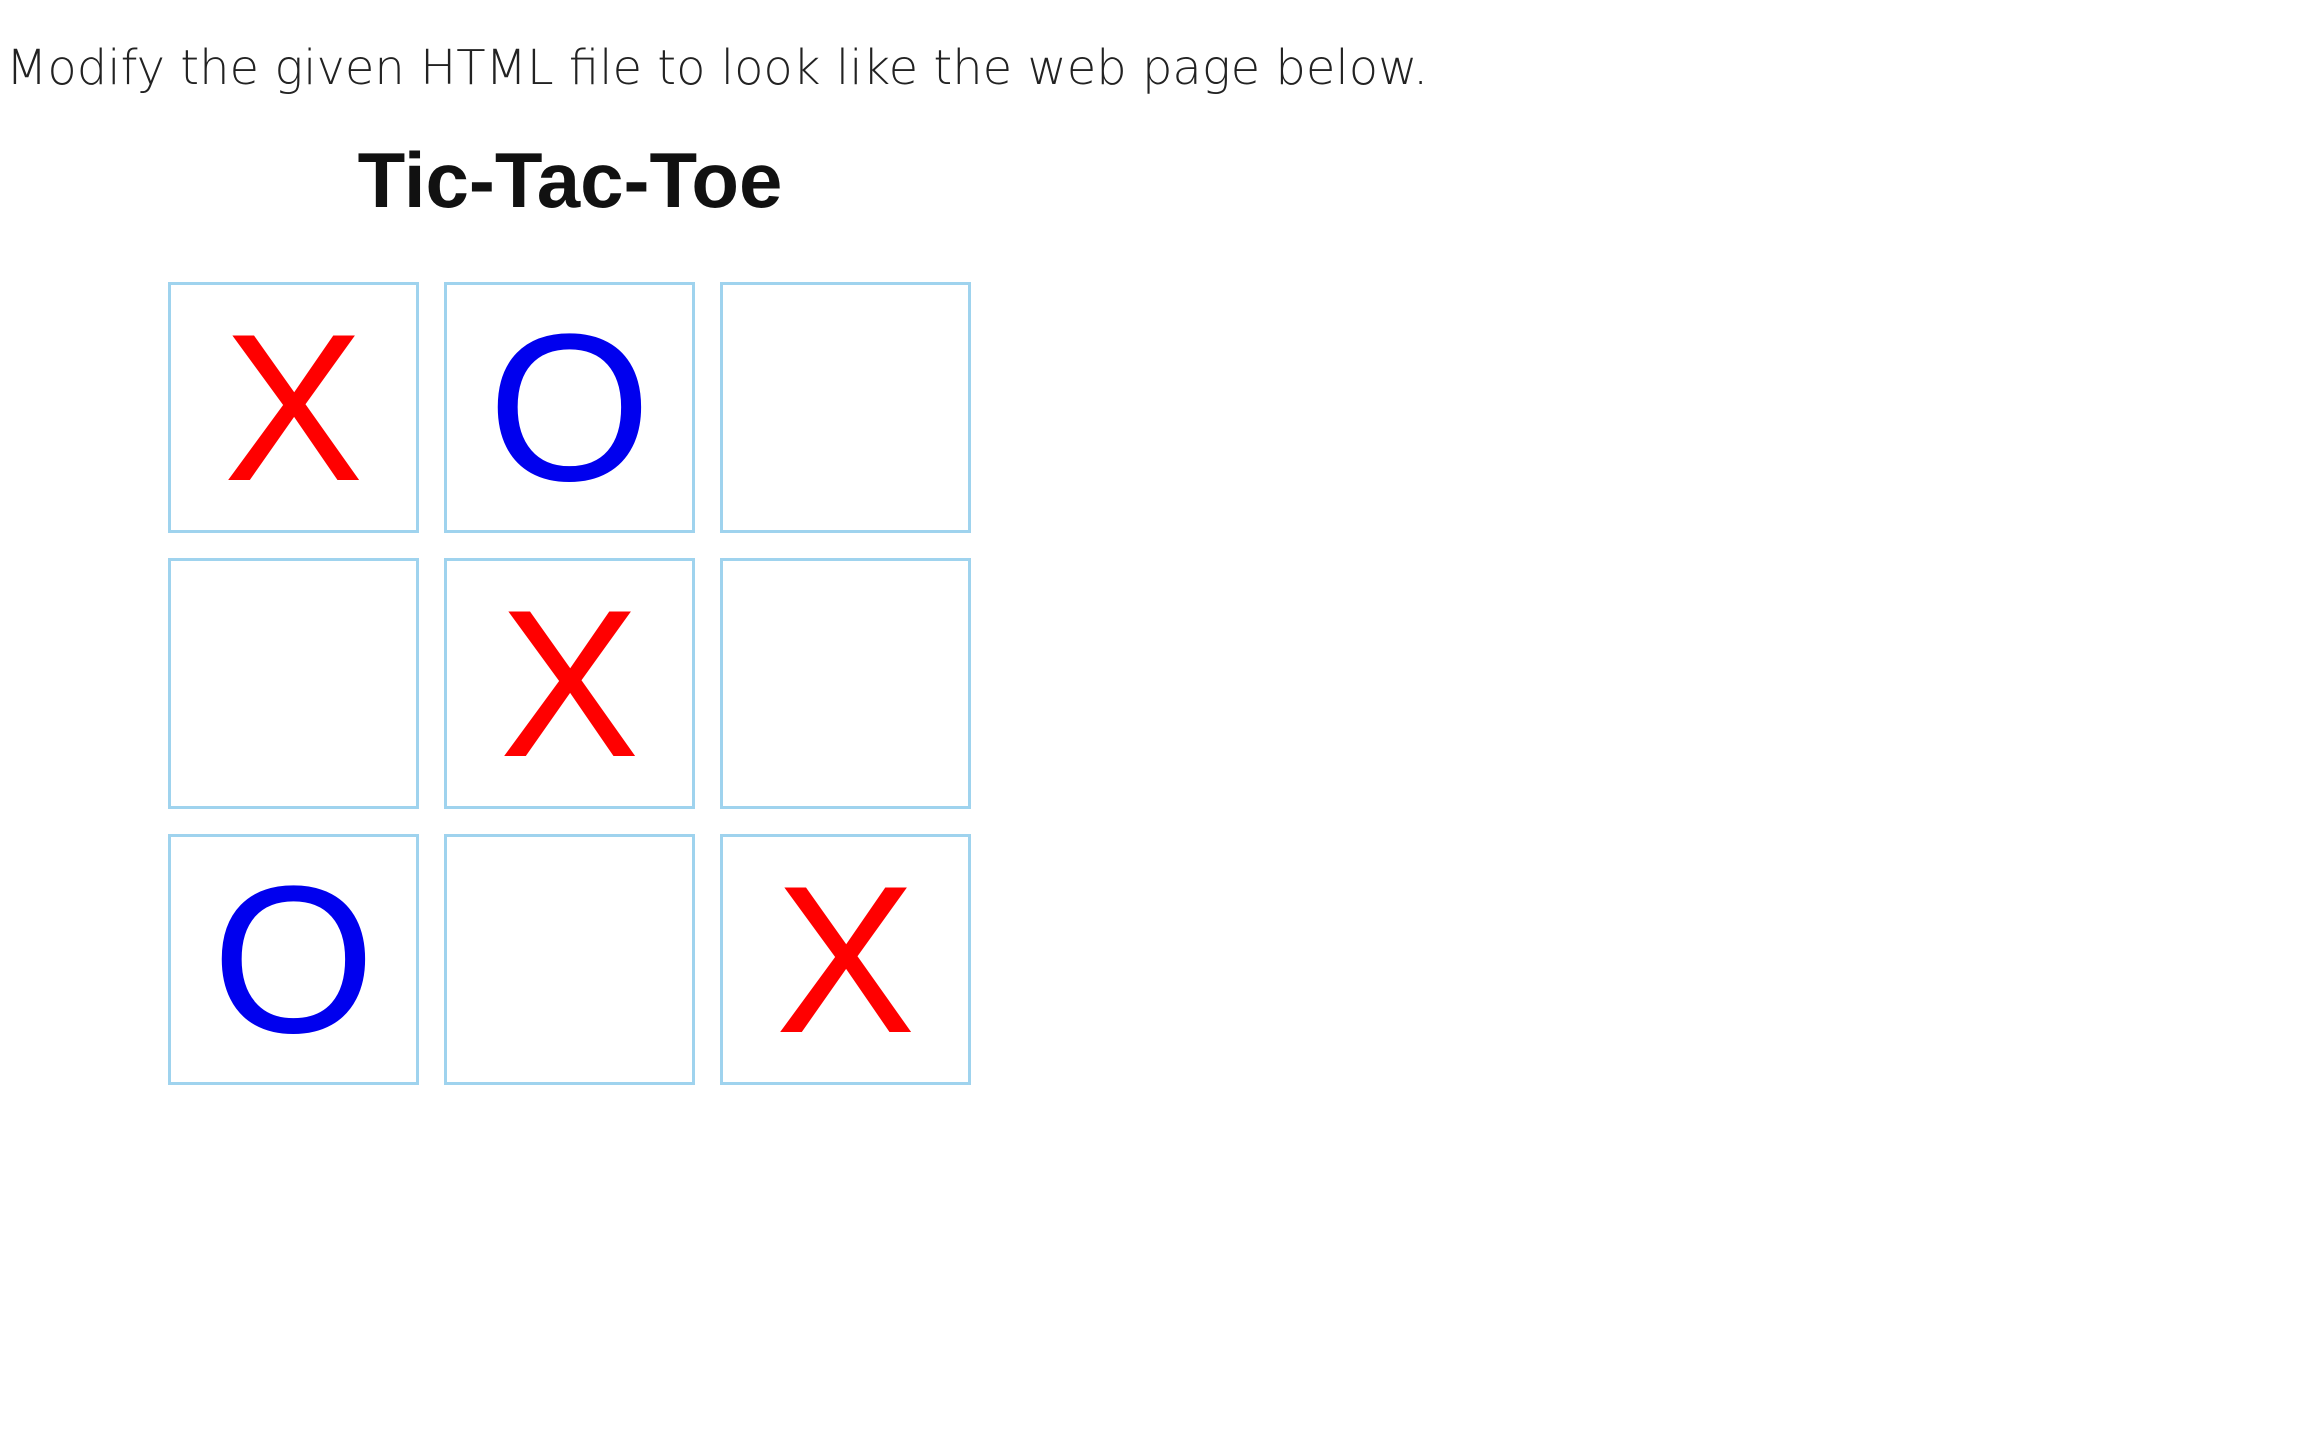  I want to click on board-cell-r3-c1: O, so click(293, 959).